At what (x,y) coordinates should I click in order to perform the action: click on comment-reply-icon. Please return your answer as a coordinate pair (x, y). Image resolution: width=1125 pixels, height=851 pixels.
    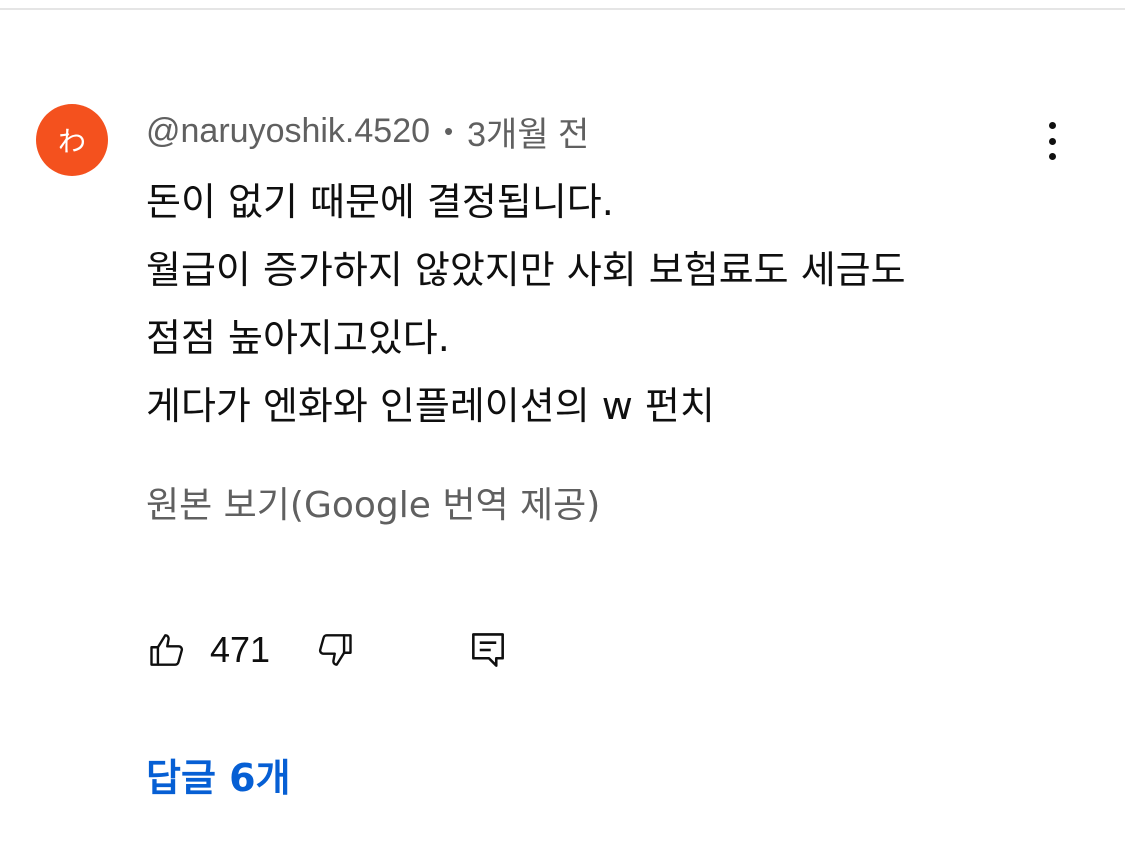
    Looking at the image, I should click on (488, 650).